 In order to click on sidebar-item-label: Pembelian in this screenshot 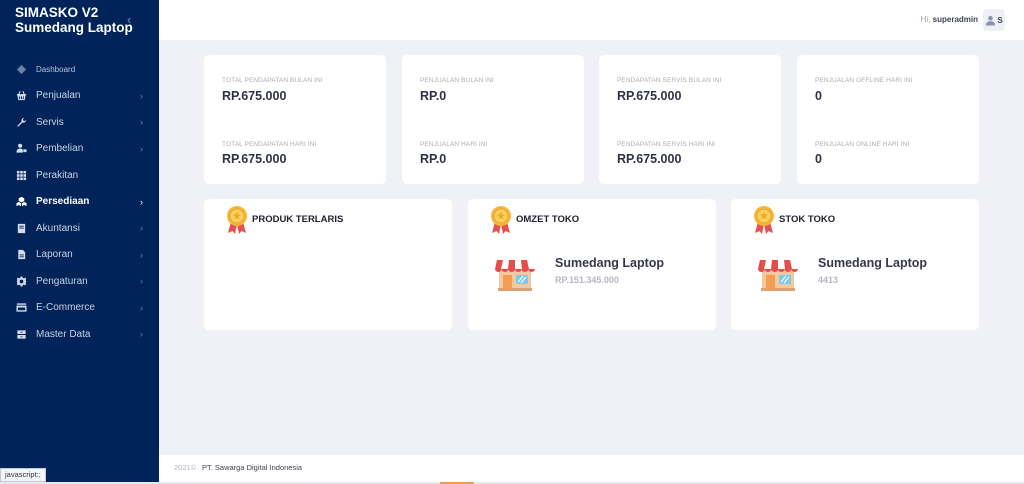, I will do `click(60, 149)`.